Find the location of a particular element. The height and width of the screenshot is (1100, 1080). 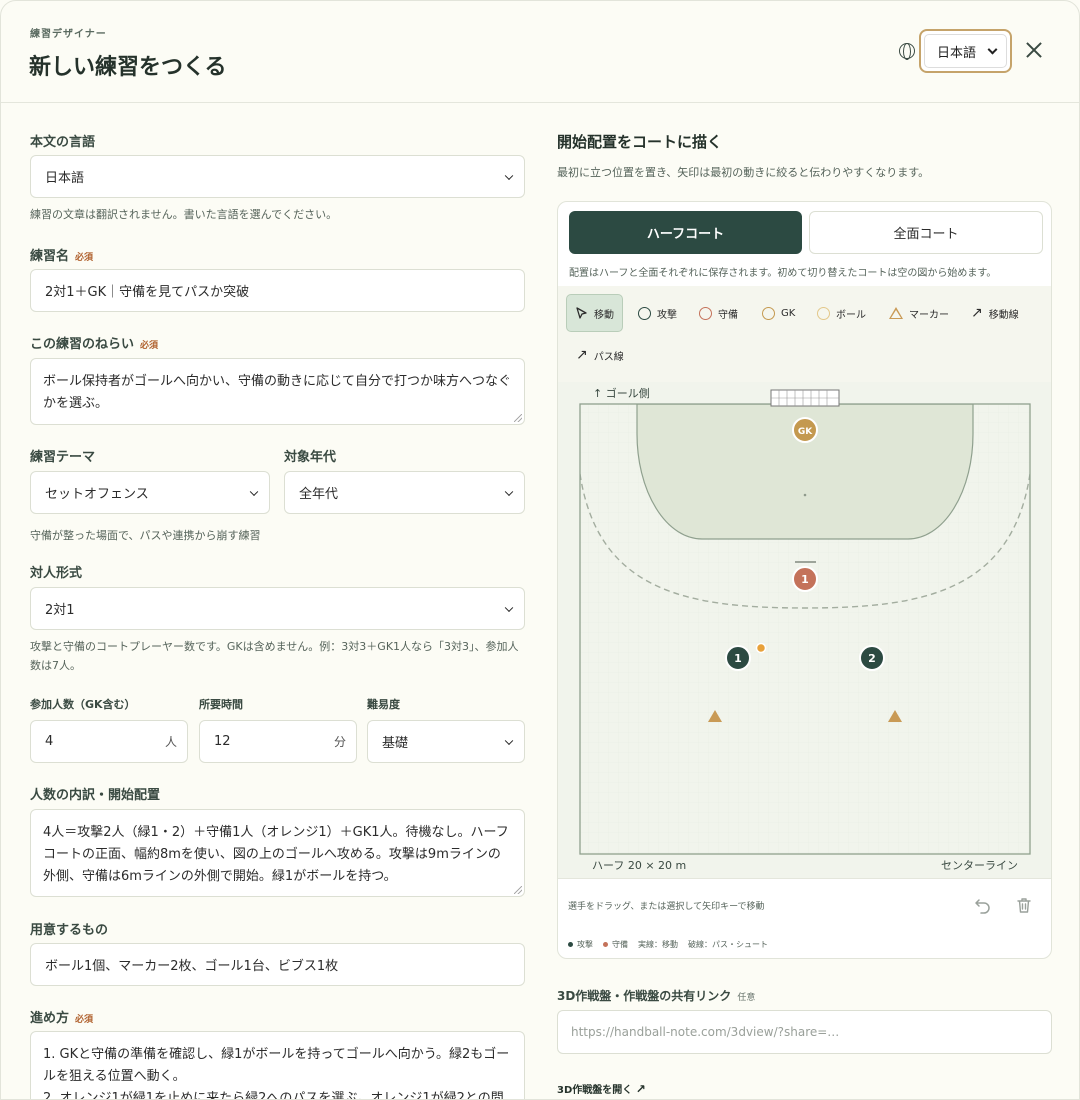

age-select: 全年代 is located at coordinates (404, 492).